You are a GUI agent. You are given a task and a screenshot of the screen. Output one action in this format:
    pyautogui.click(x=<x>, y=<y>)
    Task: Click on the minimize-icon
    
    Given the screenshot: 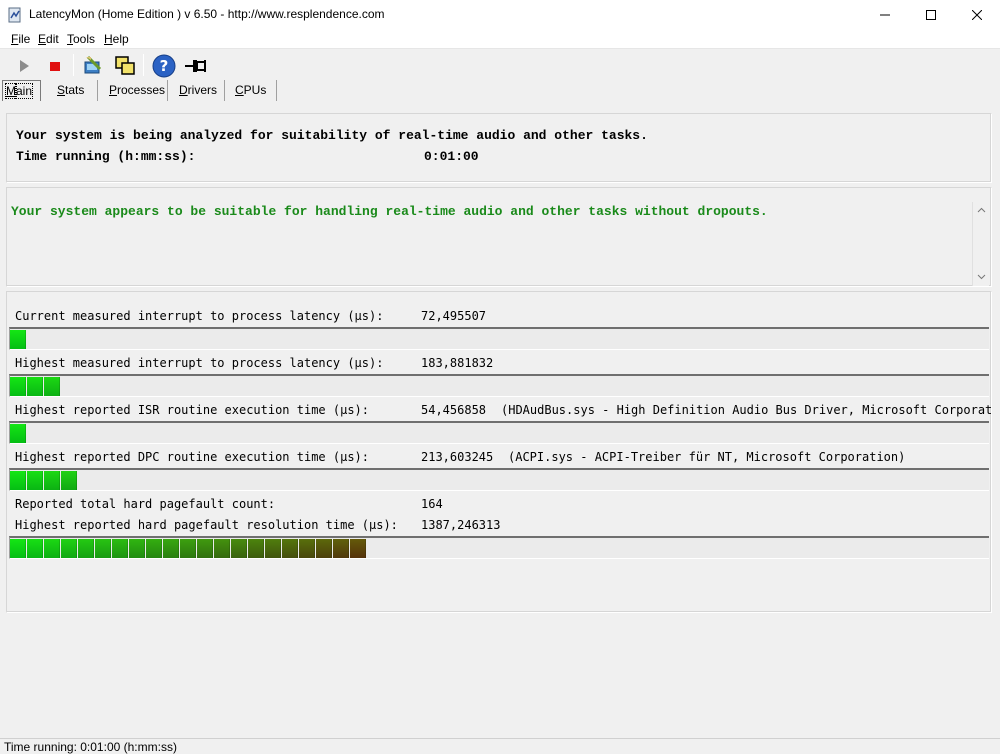 What is the action you would take?
    pyautogui.click(x=885, y=15)
    